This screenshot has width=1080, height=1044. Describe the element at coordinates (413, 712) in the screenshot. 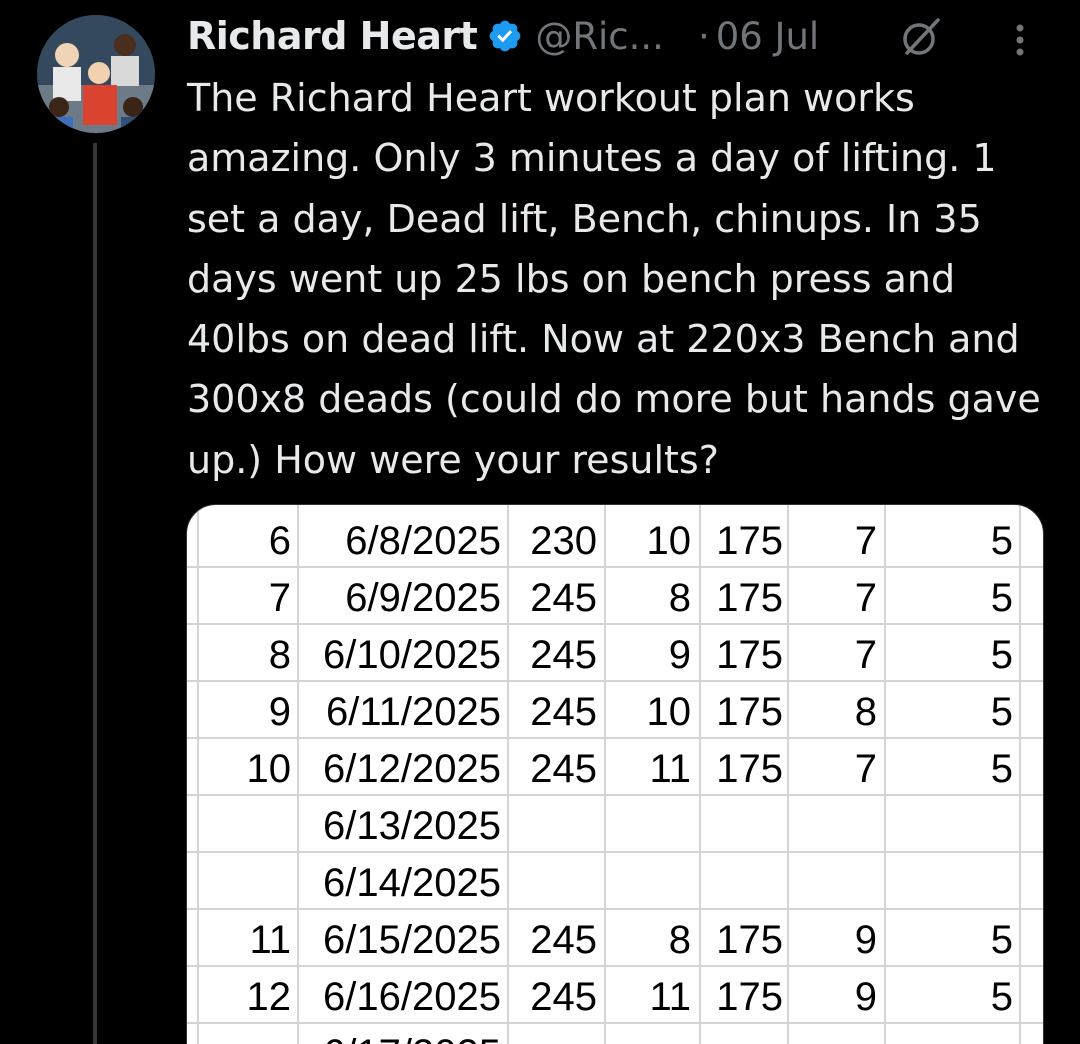

I see `cell-date: 6/11/2025` at that location.